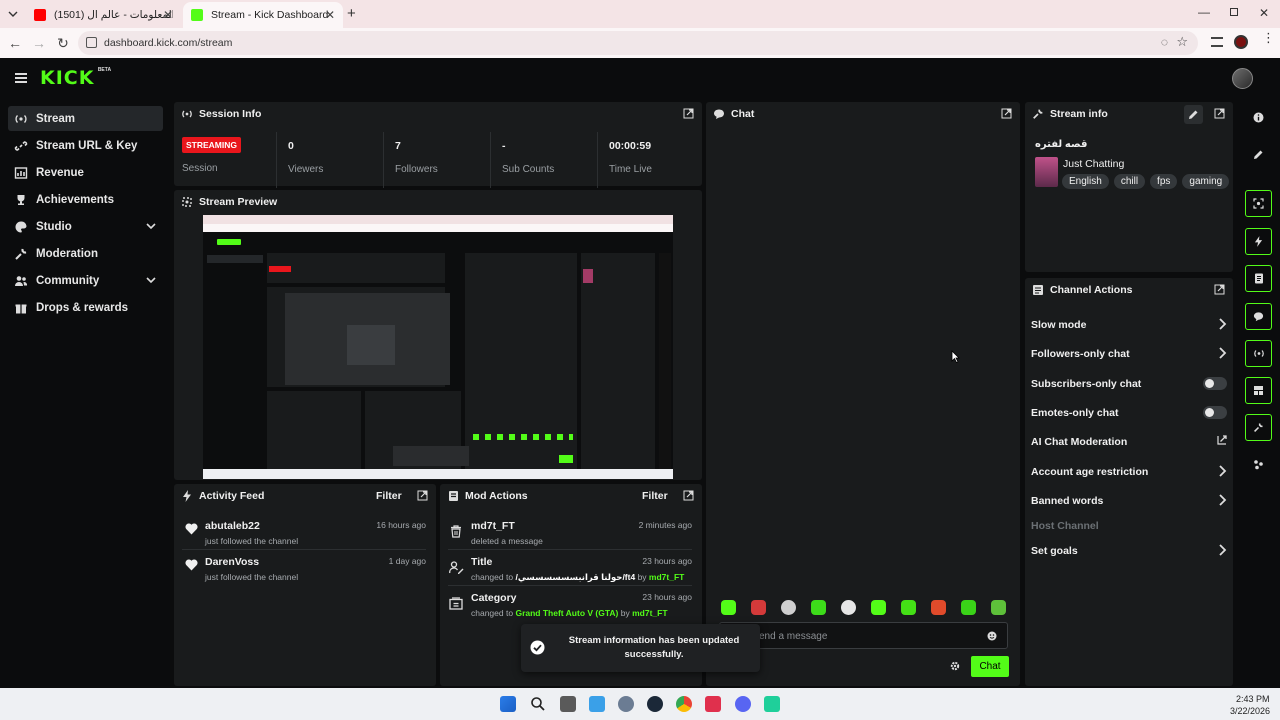  I want to click on edit-button, so click(1258, 154).